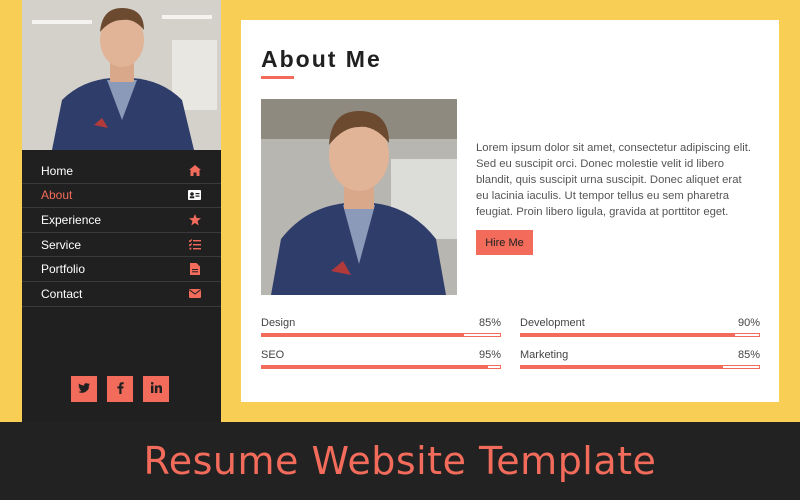  I want to click on list-check-icon, so click(194, 244).